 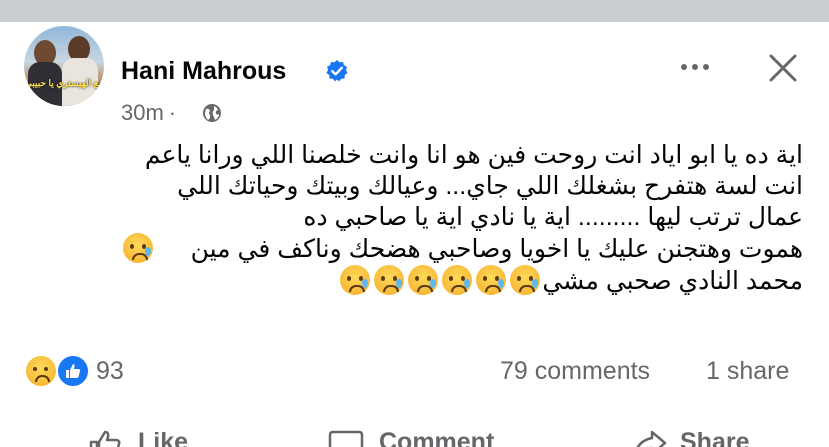 What do you see at coordinates (783, 68) in the screenshot?
I see `close-icon` at bounding box center [783, 68].